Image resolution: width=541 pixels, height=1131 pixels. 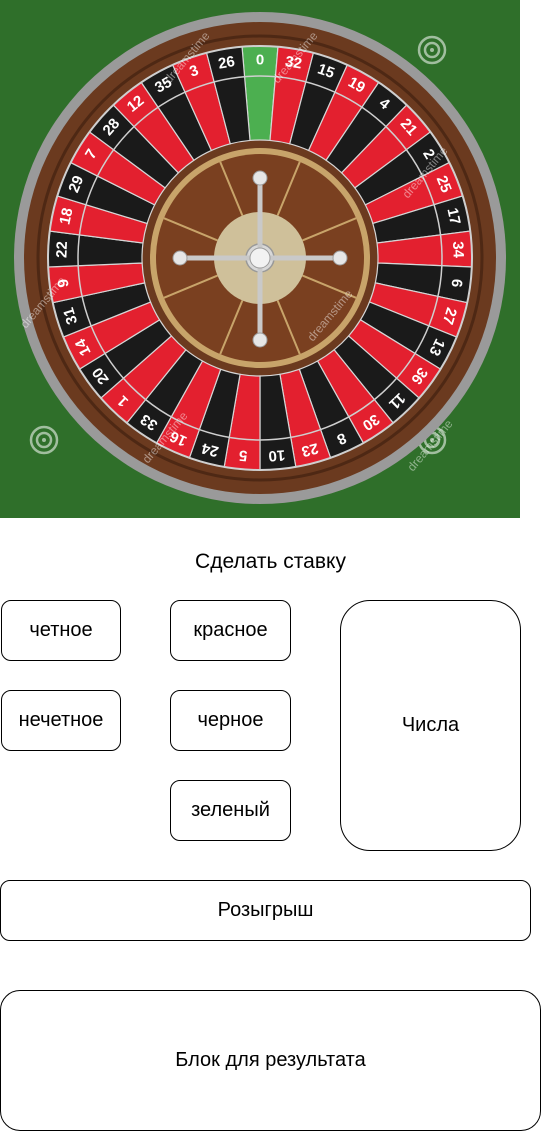 What do you see at coordinates (453, 216) in the screenshot?
I see `wheel-number: 17` at bounding box center [453, 216].